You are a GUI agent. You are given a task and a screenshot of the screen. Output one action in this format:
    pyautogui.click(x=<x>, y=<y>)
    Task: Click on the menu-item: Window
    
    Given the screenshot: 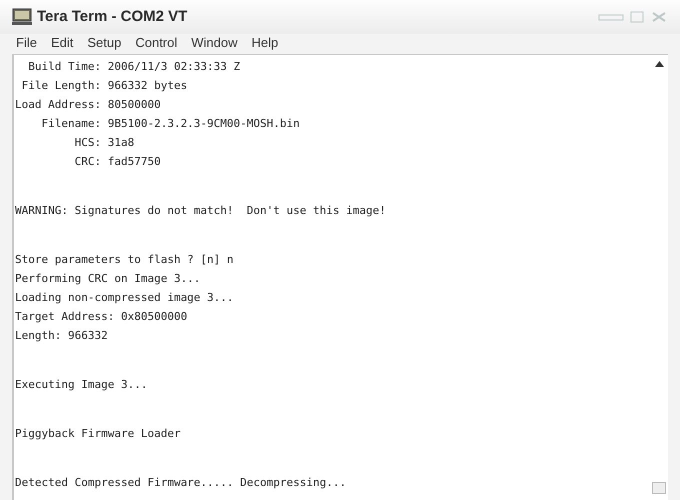 What is the action you would take?
    pyautogui.click(x=214, y=43)
    